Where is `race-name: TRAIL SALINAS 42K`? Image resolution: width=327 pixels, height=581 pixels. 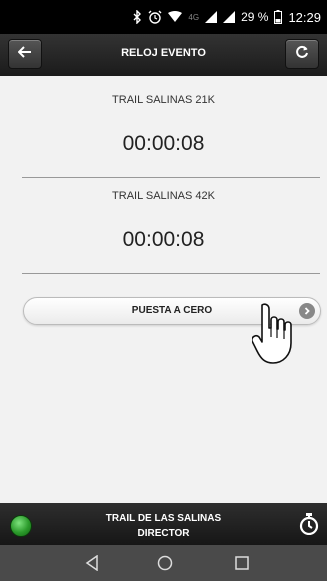
race-name: TRAIL SALINAS 42K is located at coordinates (163, 196).